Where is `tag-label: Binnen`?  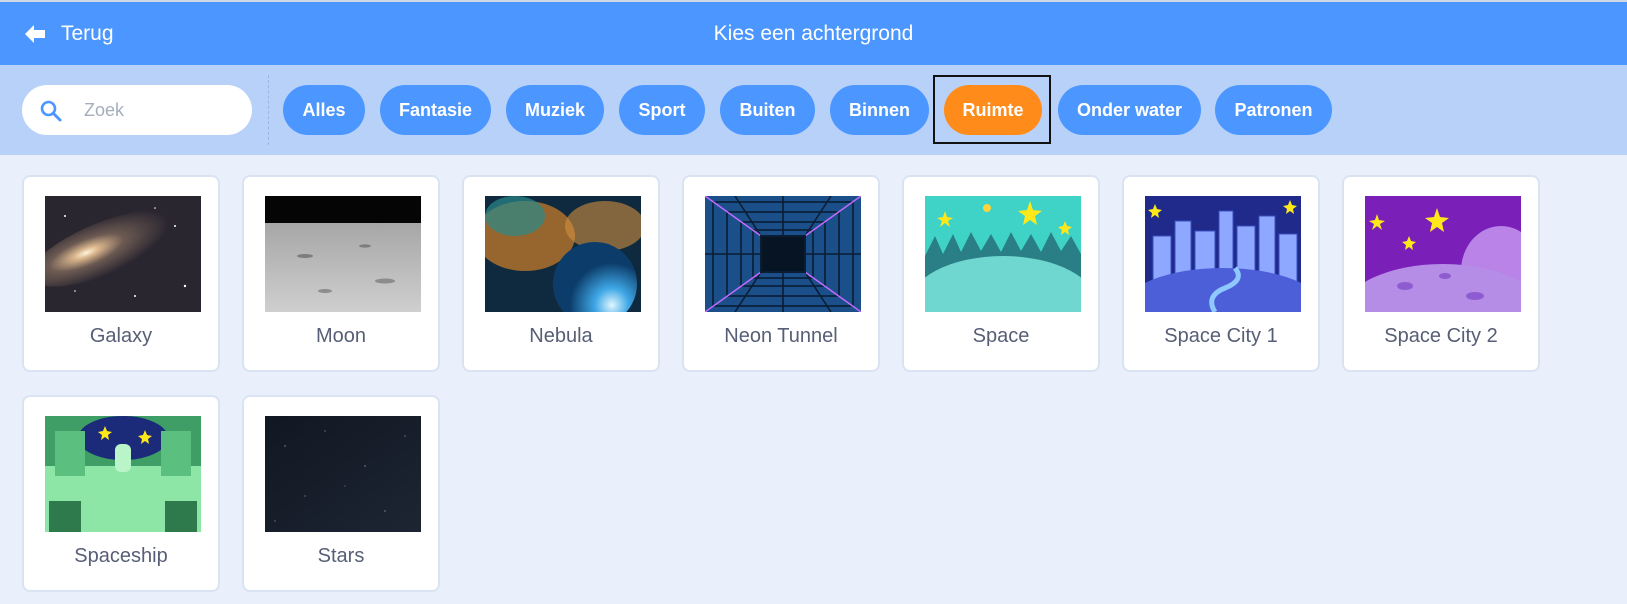
tag-label: Binnen is located at coordinates (879, 109).